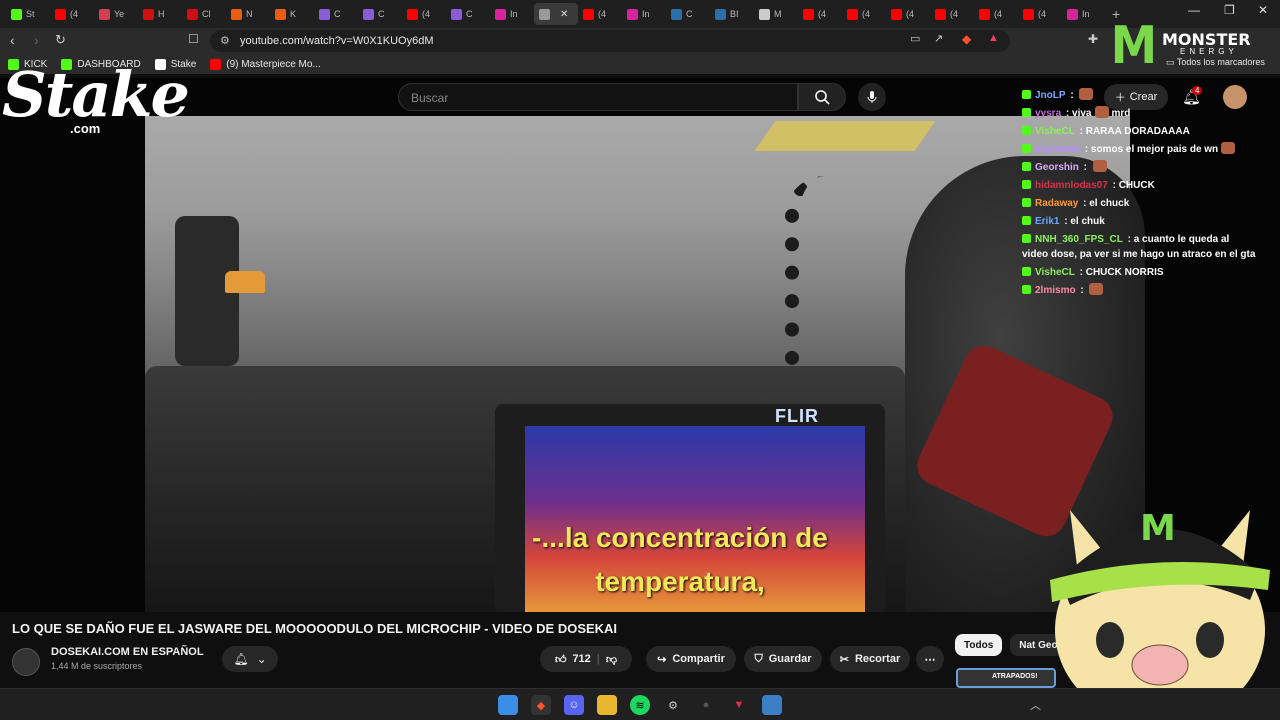 The height and width of the screenshot is (720, 1280). Describe the element at coordinates (607, 705) in the screenshot. I see `file-explorer-icon` at that location.